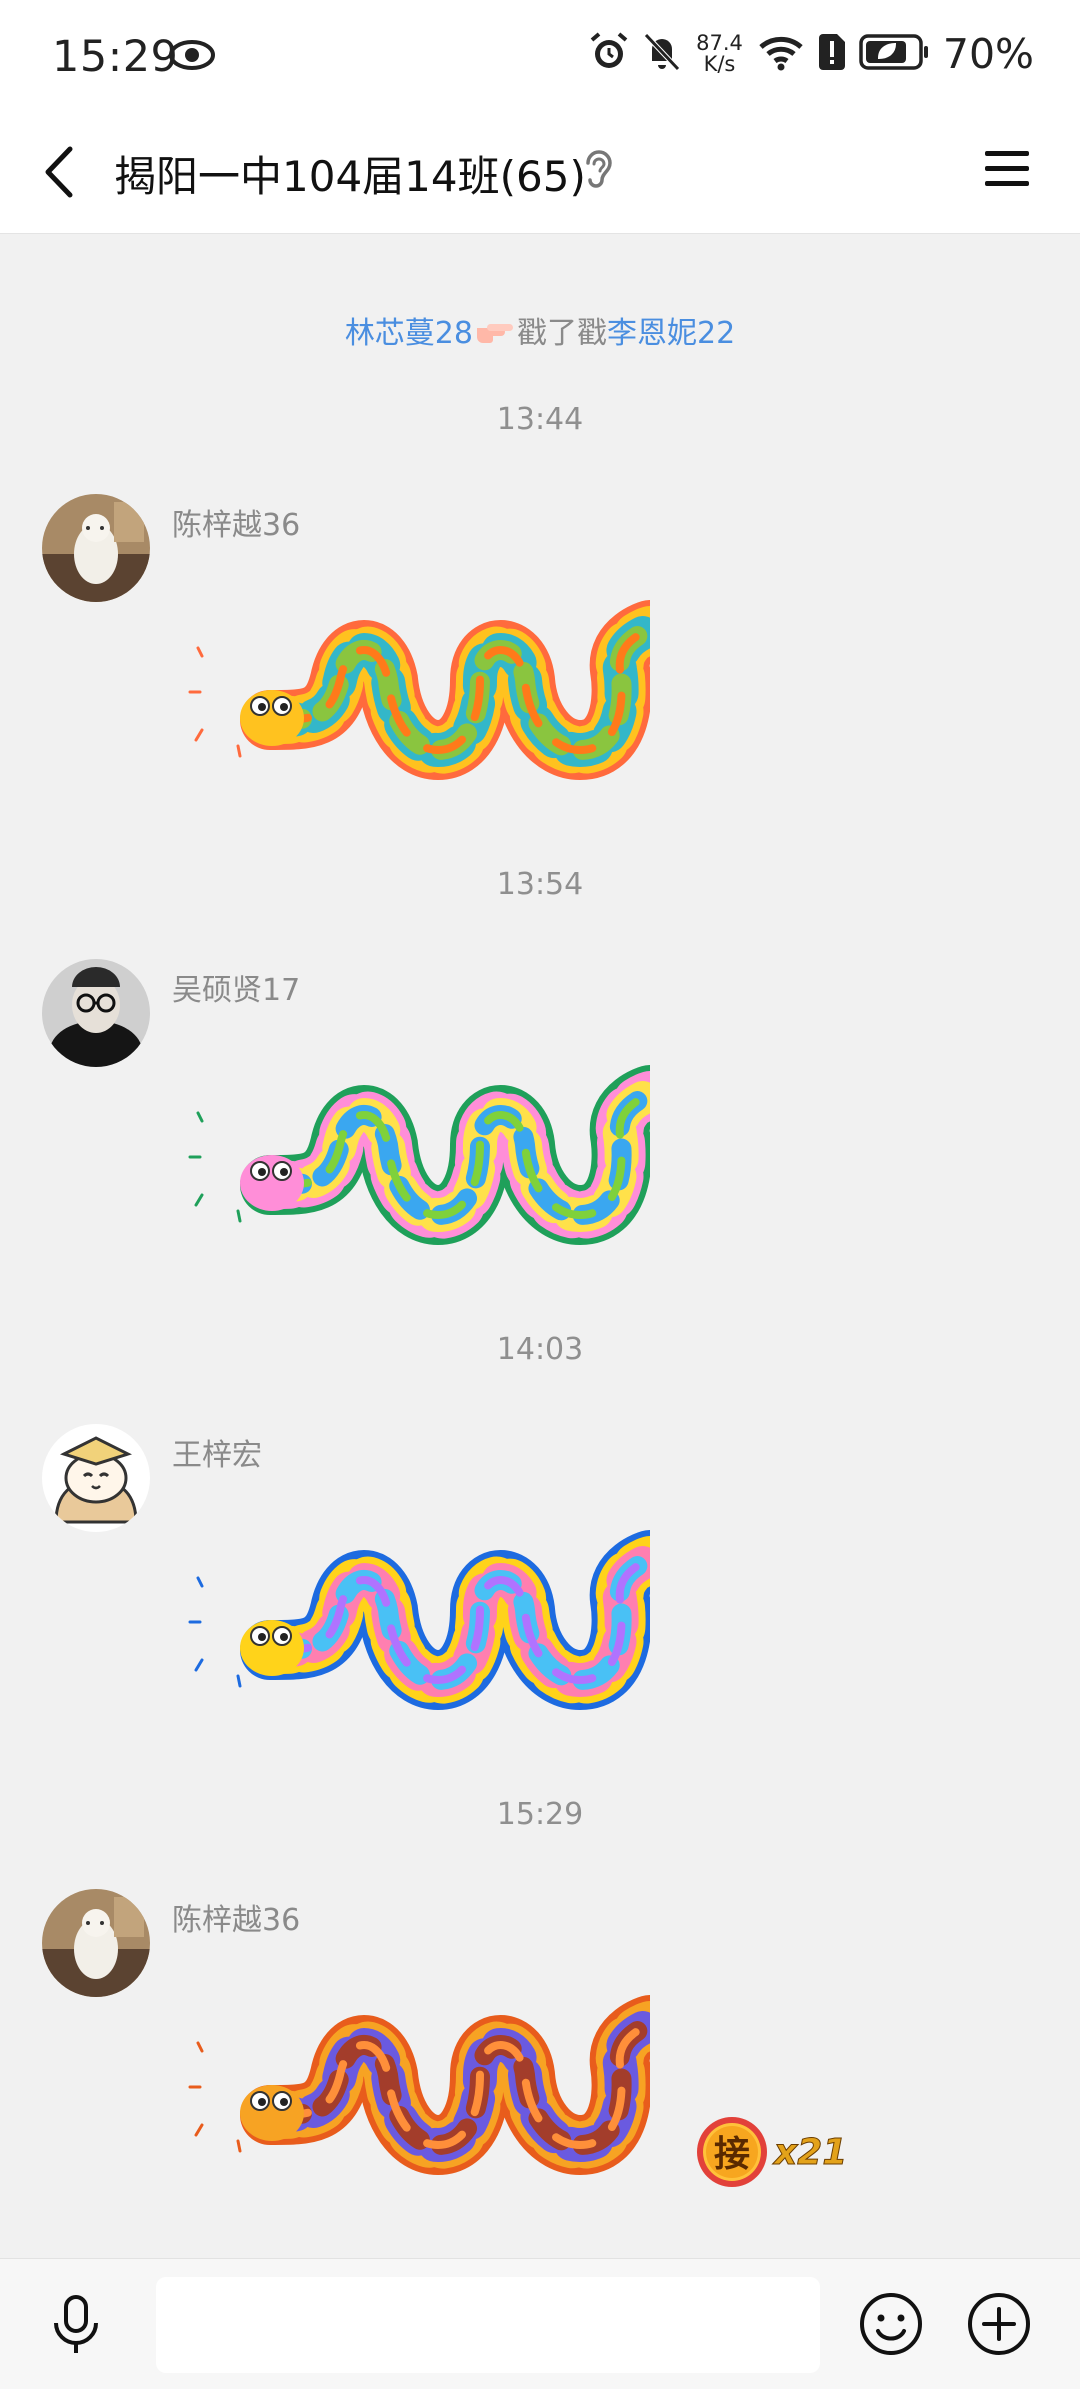 The width and height of the screenshot is (1080, 2389). What do you see at coordinates (562, 333) in the screenshot?
I see `poke-action: 戳了戳` at bounding box center [562, 333].